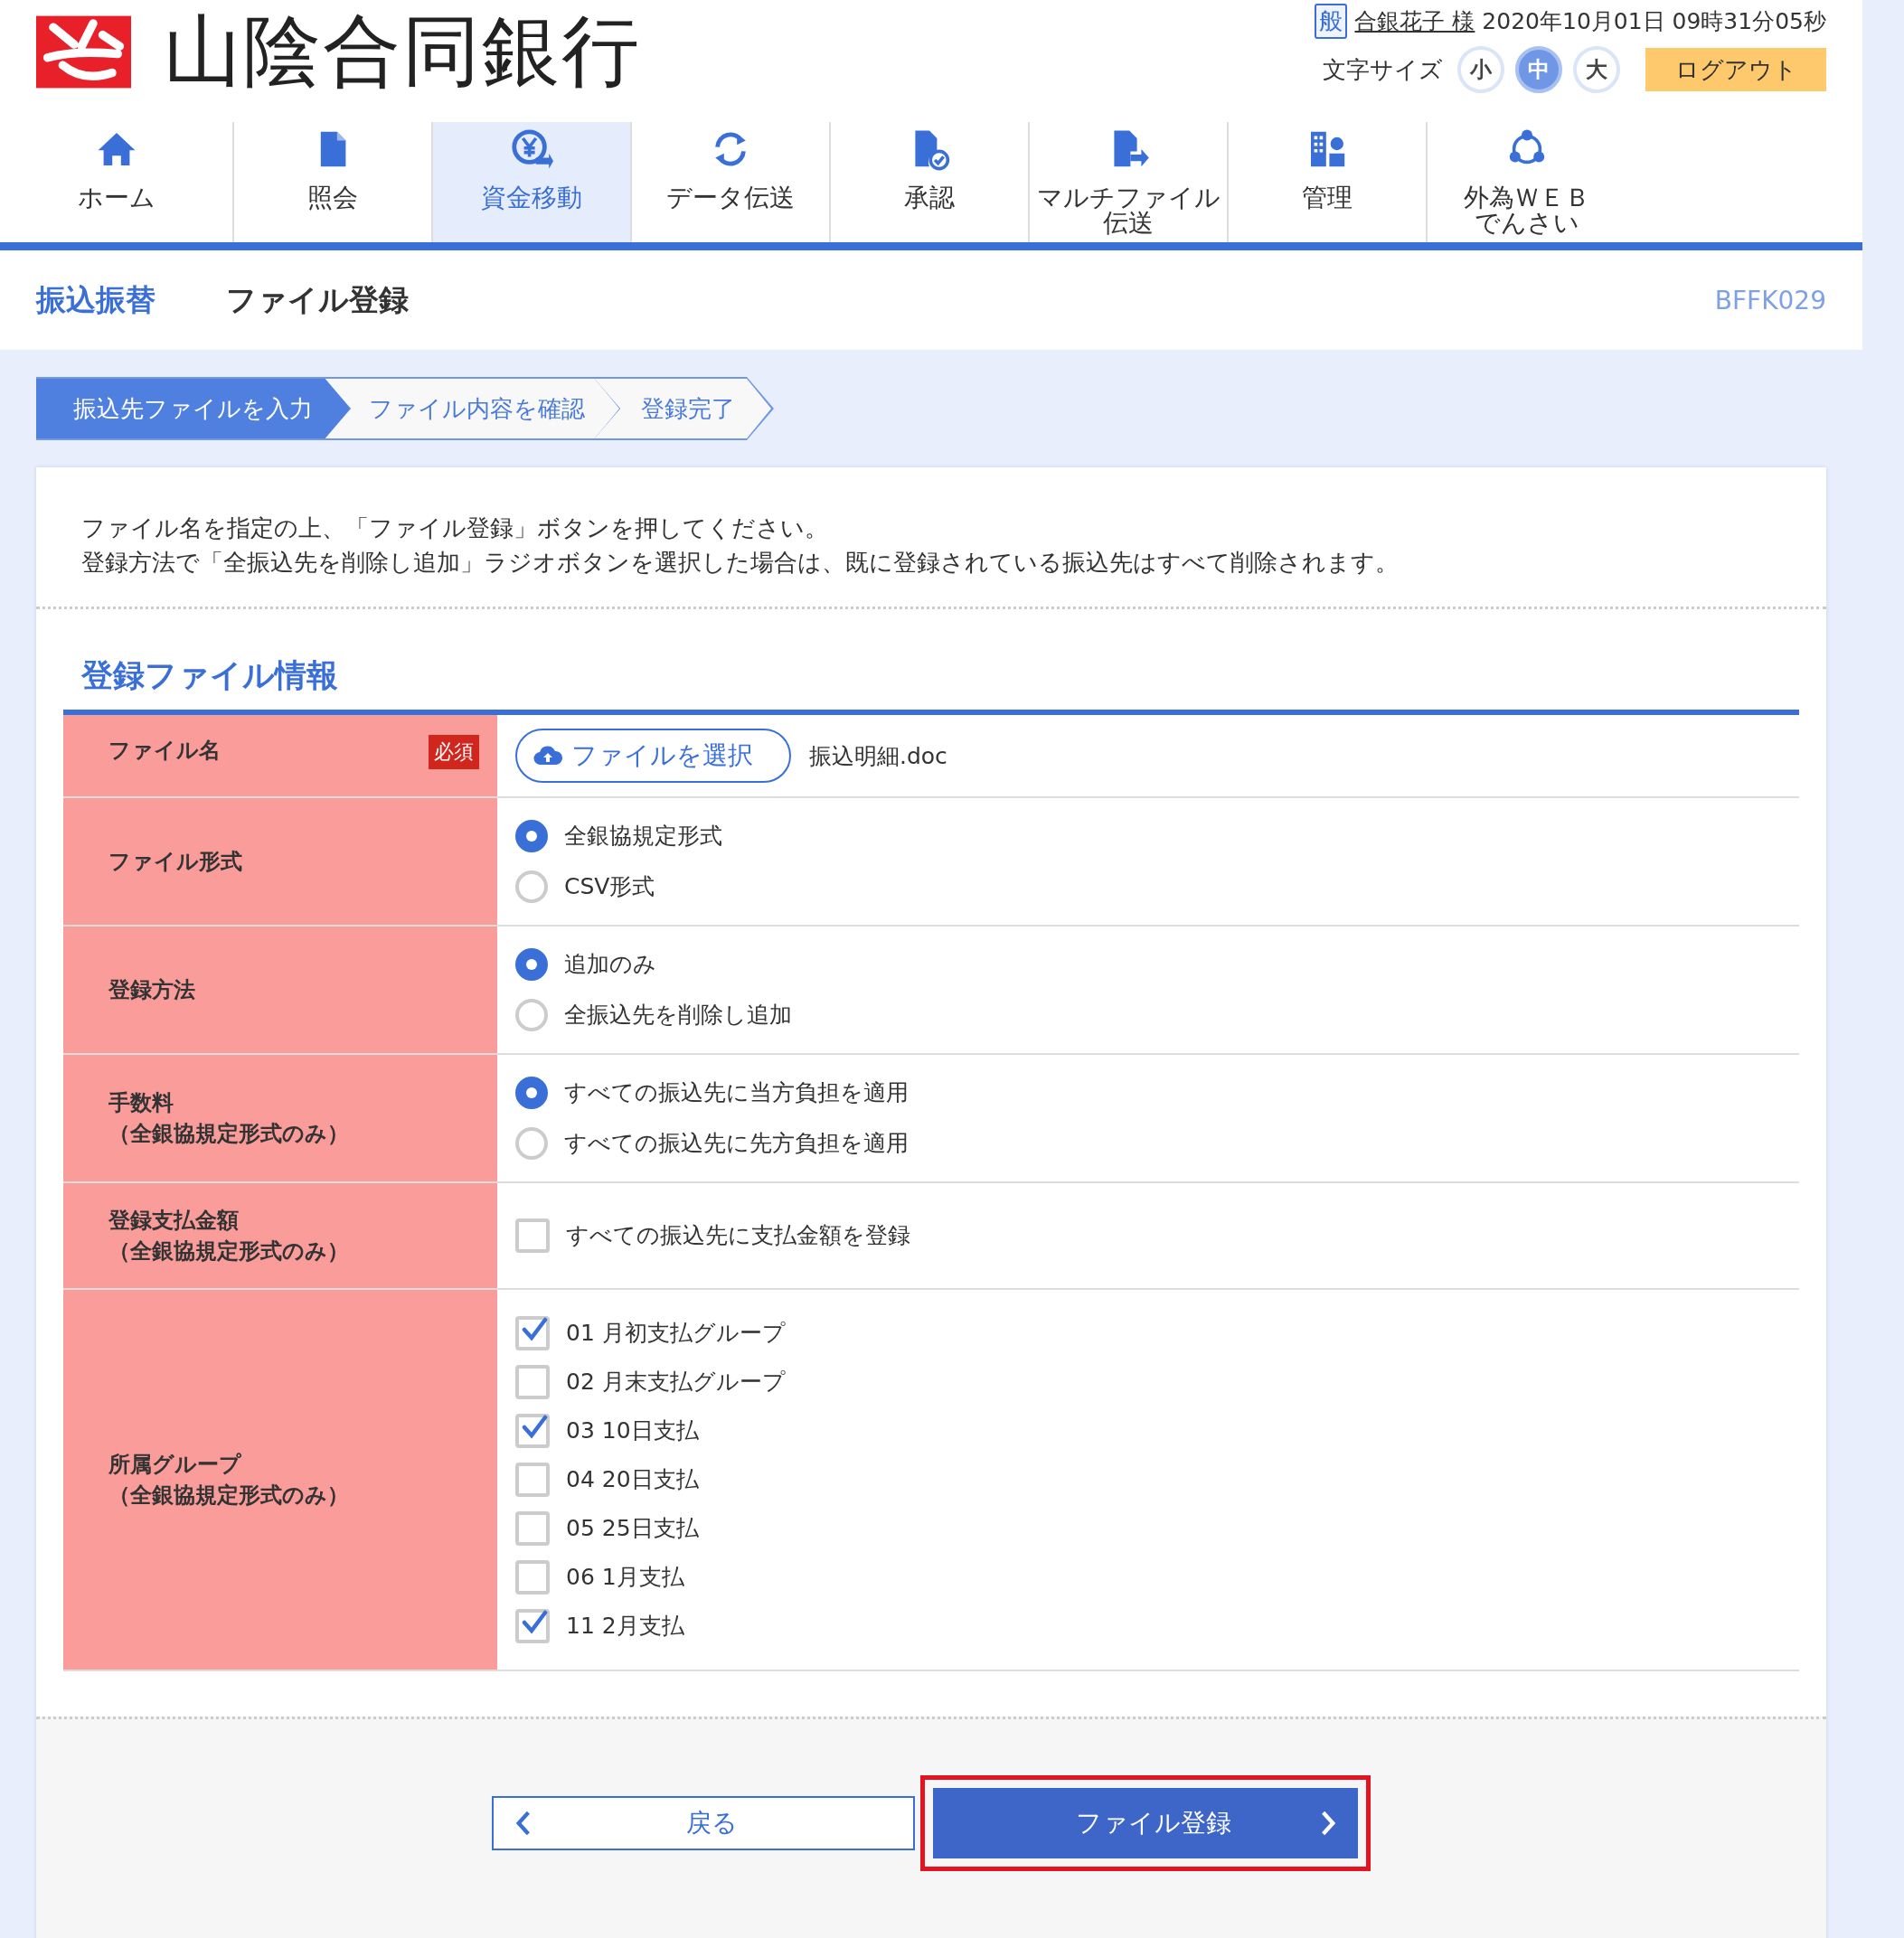  Describe the element at coordinates (96, 299) in the screenshot. I see `section-title: 振込振替` at that location.